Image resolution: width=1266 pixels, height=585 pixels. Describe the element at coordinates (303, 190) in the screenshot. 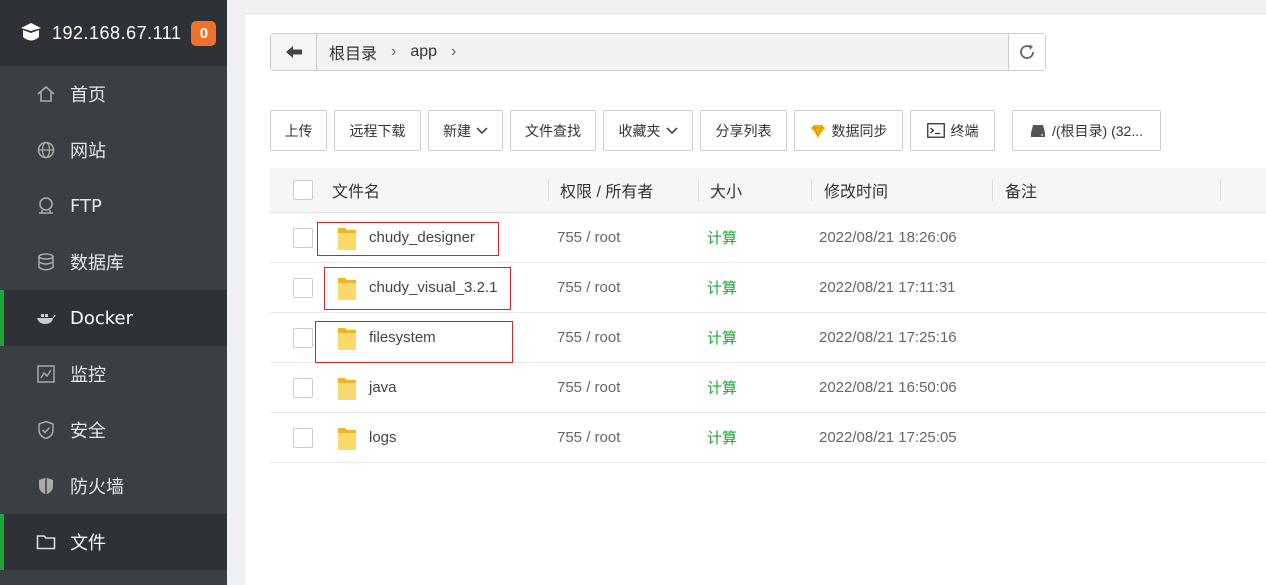

I see `select-all-checkbox` at that location.